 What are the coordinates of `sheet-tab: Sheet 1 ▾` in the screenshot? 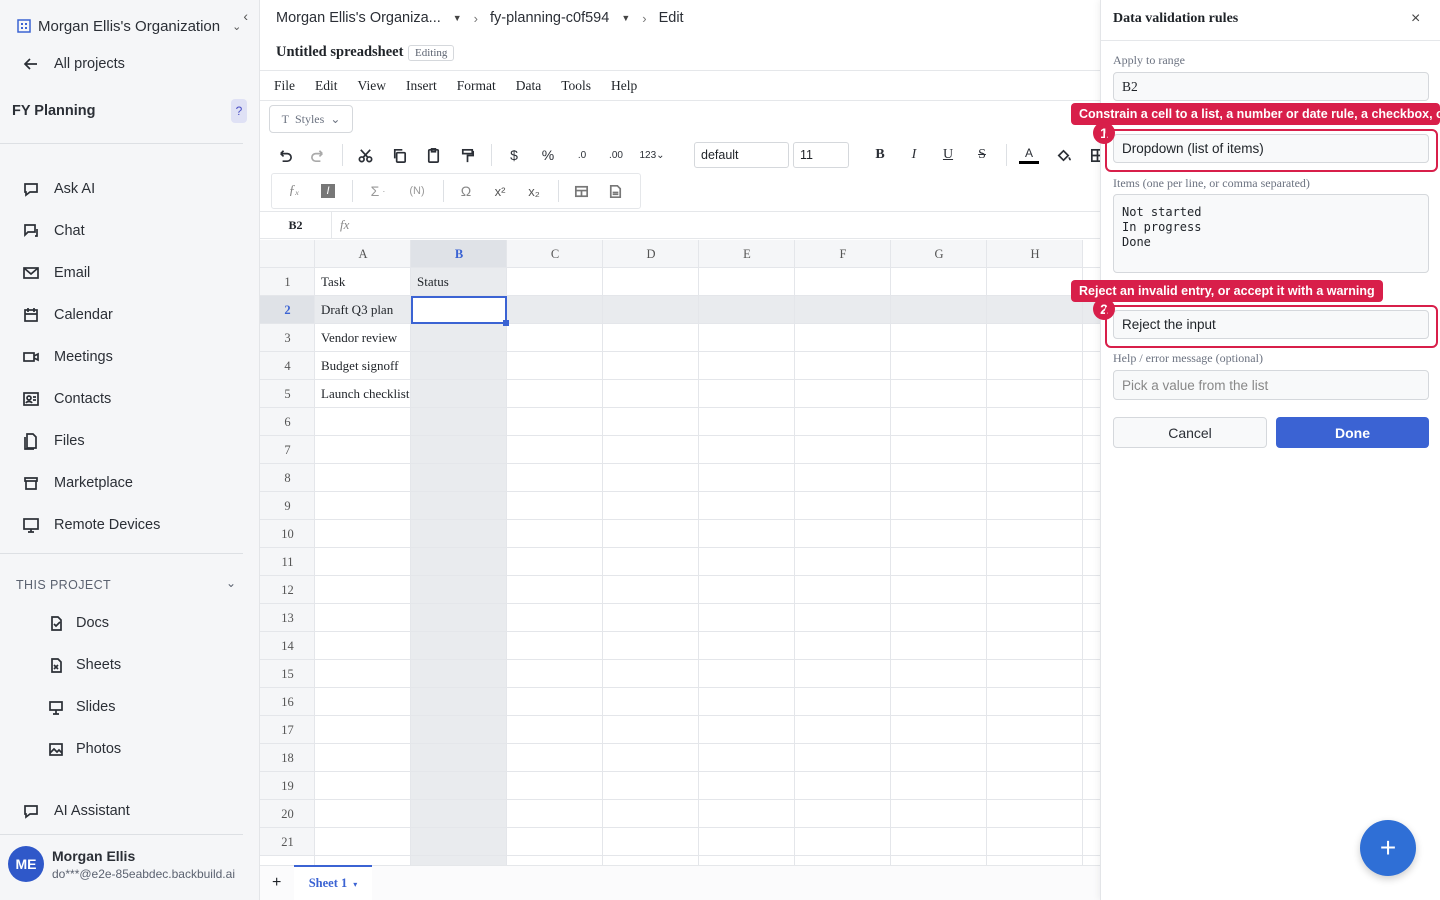 It's located at (333, 882).